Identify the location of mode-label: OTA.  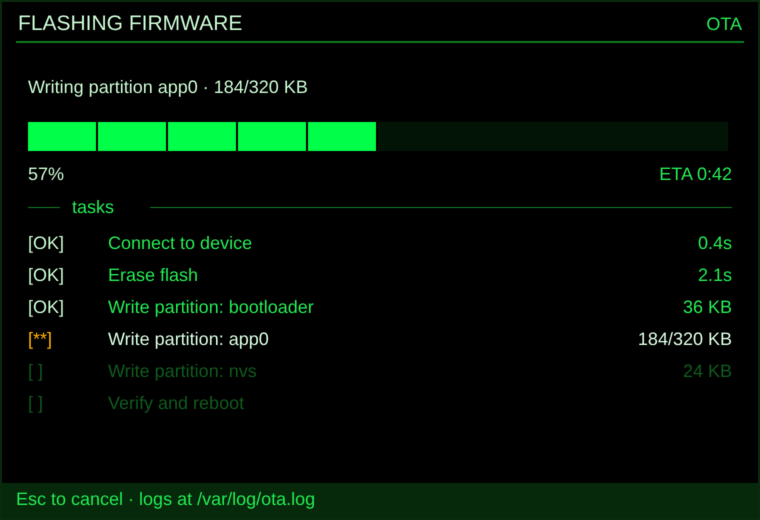
(724, 24).